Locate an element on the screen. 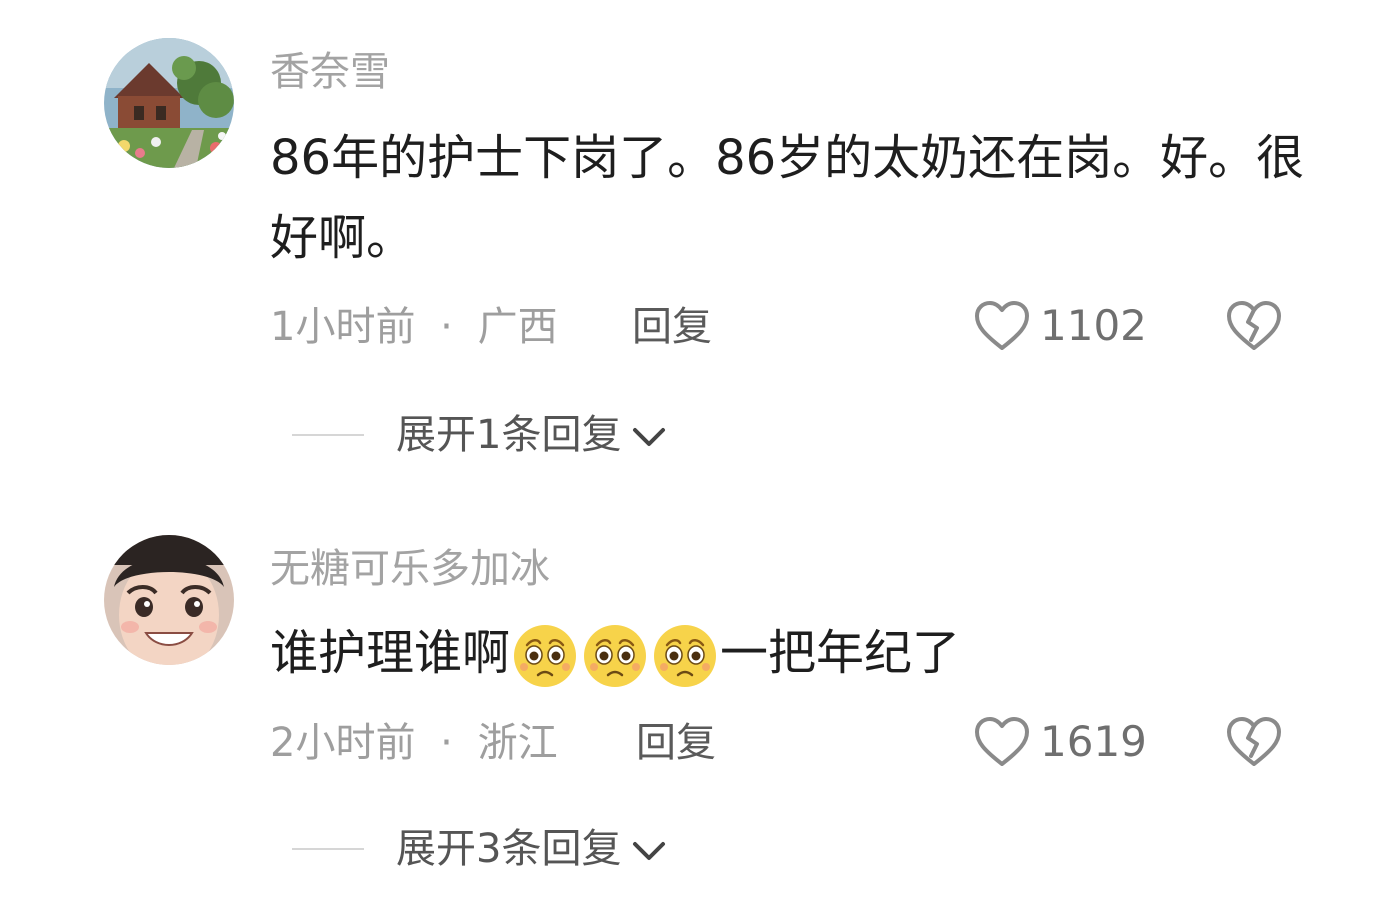 The height and width of the screenshot is (908, 1376). expand-replies-label: 展开3条回复 is located at coordinates (509, 849).